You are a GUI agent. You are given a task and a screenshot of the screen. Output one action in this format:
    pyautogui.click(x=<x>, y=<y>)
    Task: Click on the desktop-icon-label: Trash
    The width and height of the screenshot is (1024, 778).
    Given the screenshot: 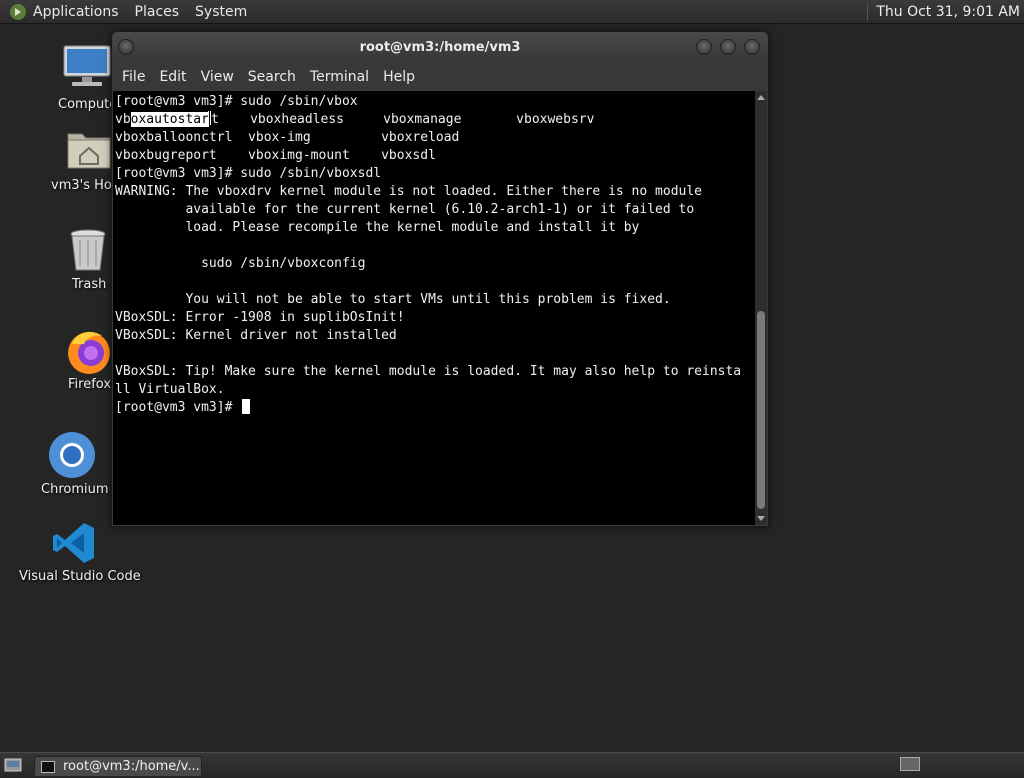 What is the action you would take?
    pyautogui.click(x=89, y=284)
    